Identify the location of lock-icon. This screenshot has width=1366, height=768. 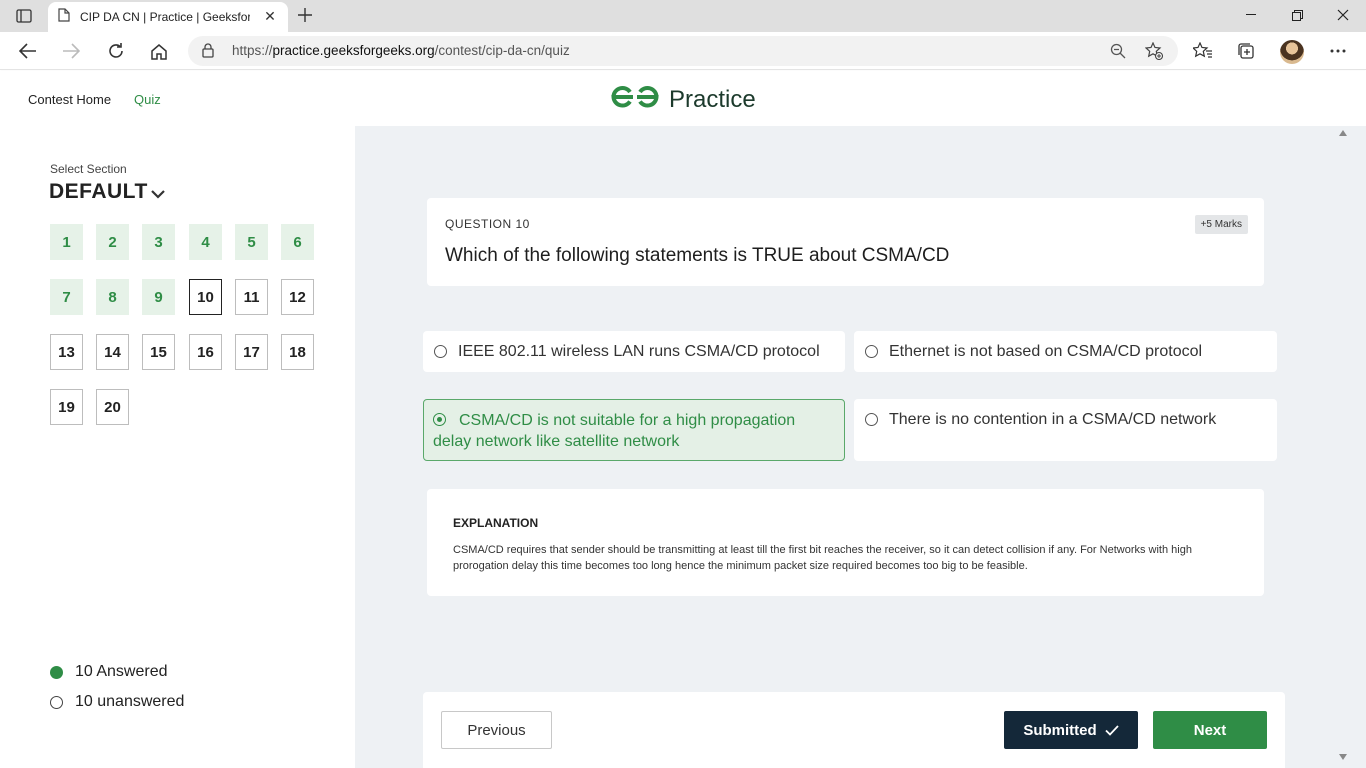
(208, 53).